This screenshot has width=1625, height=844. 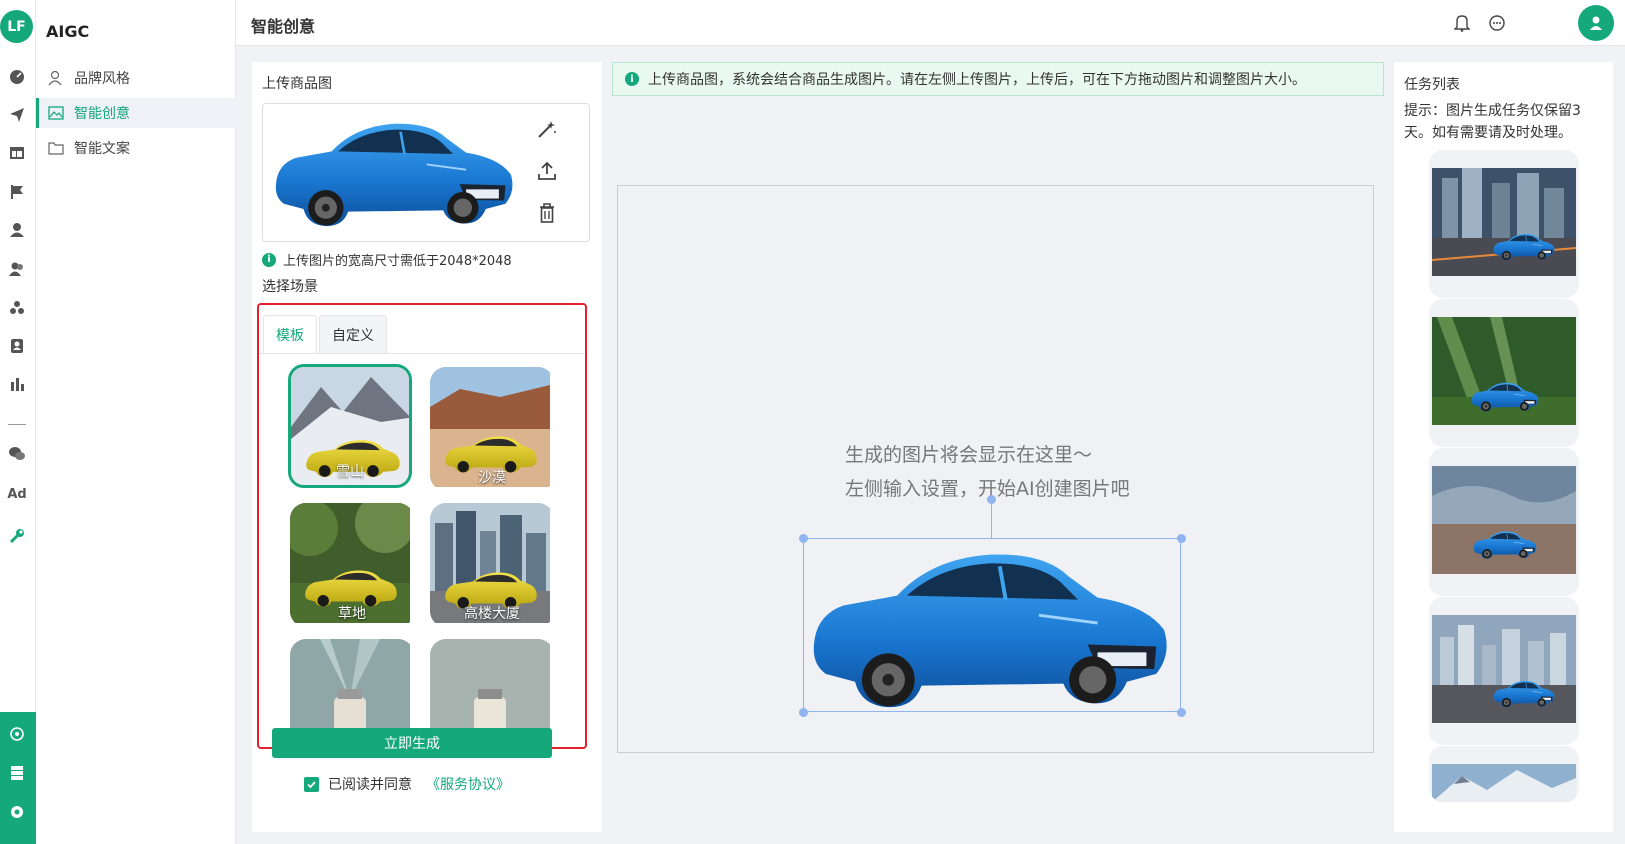 I want to click on forest-image, so click(x=1504, y=371).